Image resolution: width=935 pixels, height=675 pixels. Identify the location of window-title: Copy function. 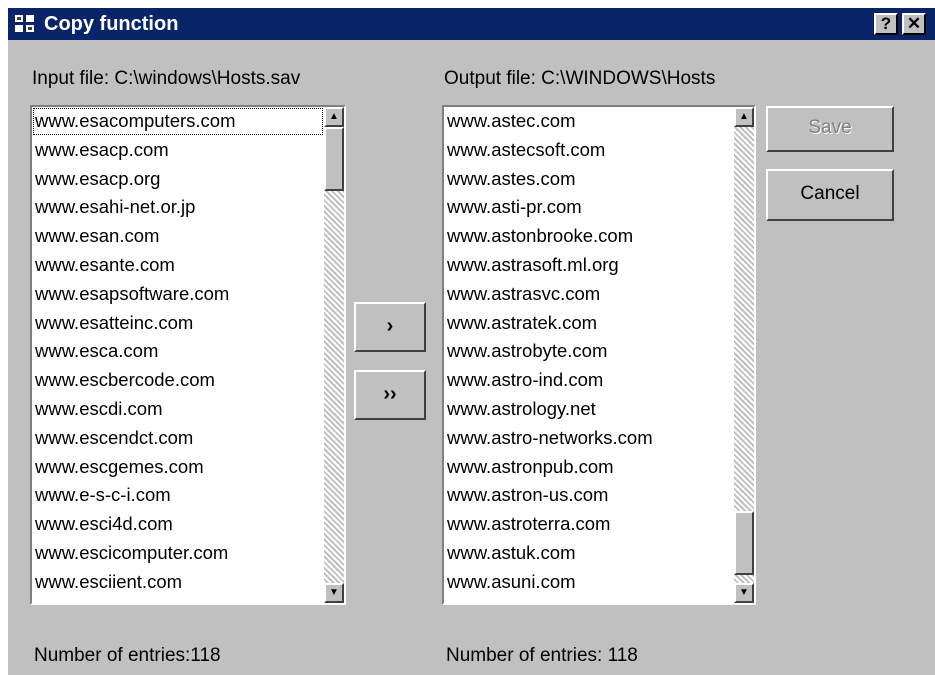
(111, 24).